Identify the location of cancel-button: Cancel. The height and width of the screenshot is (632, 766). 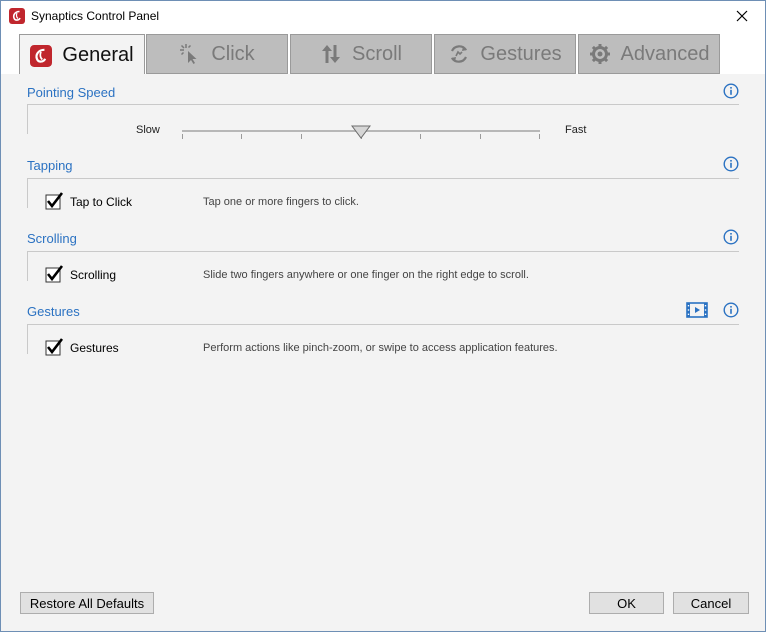
(711, 603).